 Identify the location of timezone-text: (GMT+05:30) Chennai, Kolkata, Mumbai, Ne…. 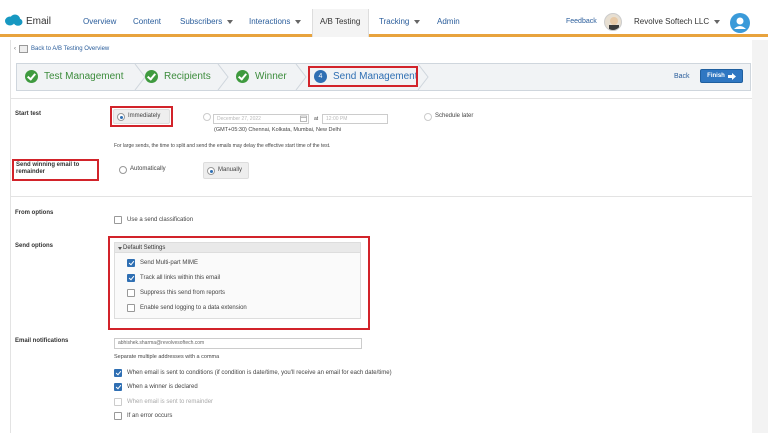
(278, 130).